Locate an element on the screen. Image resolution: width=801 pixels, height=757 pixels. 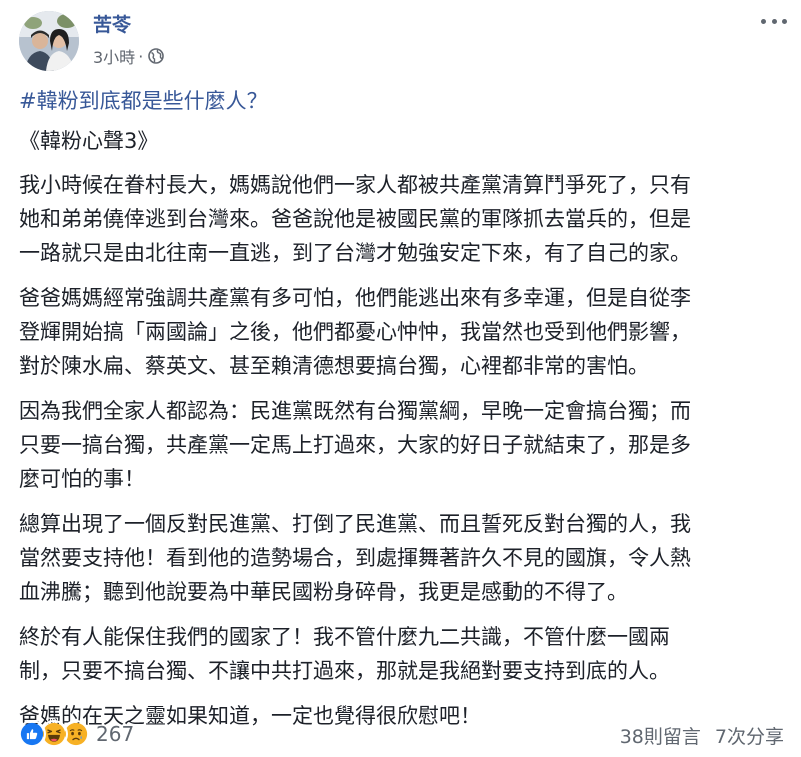
globe-icon is located at coordinates (156, 56).